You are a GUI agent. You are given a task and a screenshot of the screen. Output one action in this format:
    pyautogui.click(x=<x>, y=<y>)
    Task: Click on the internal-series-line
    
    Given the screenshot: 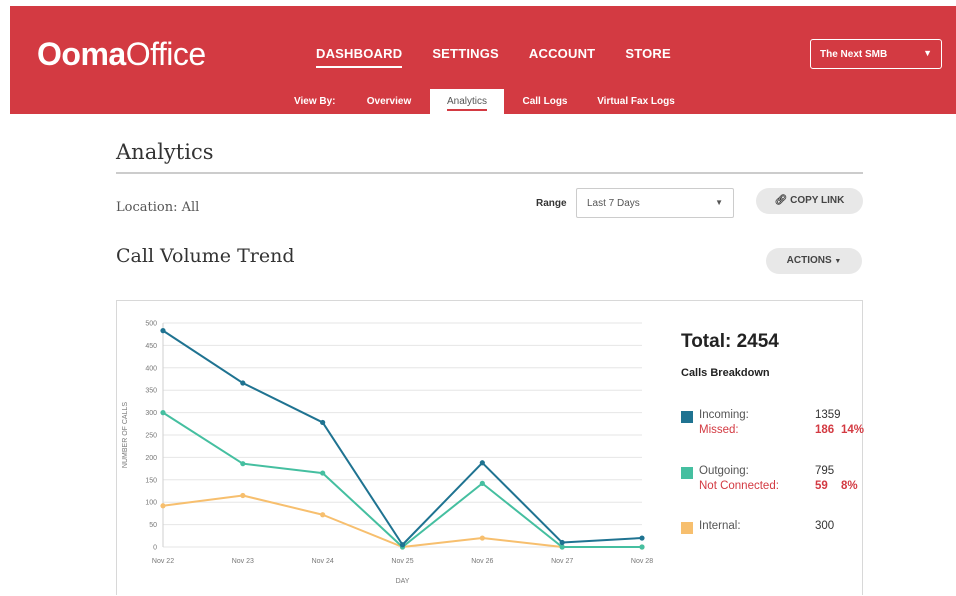 What is the action you would take?
    pyautogui.click(x=402, y=521)
    